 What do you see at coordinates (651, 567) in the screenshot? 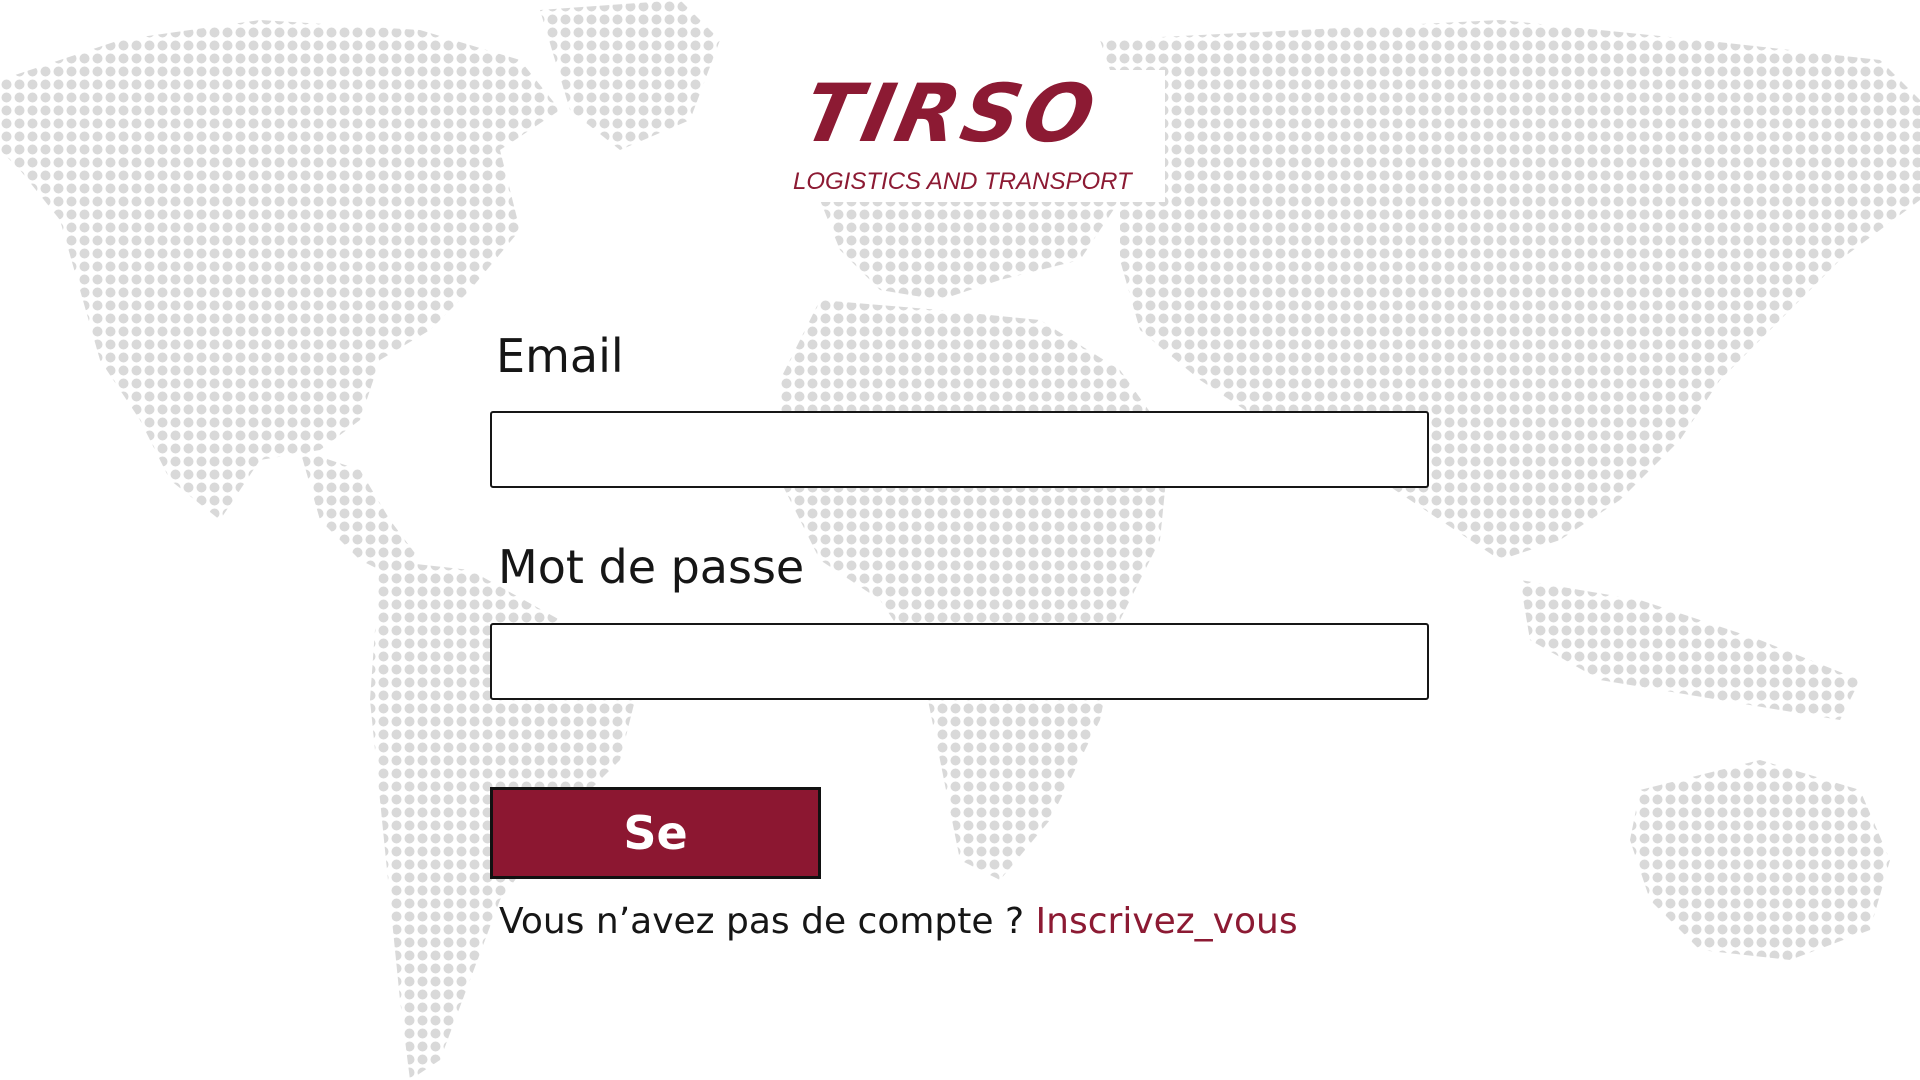
I see `password-label: Mot de passe` at bounding box center [651, 567].